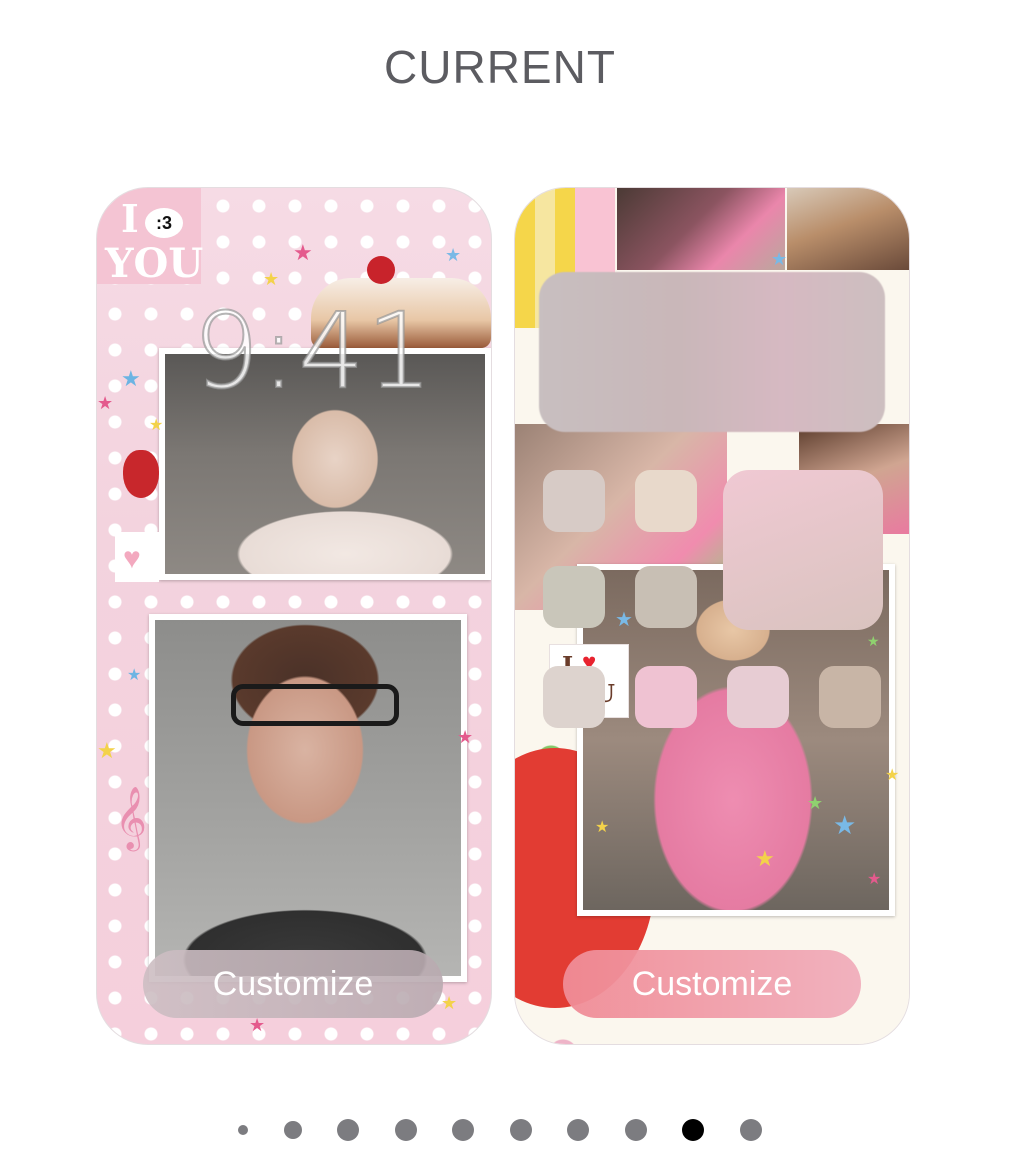  Describe the element at coordinates (141, 474) in the screenshot. I see `strawberry-sticker` at that location.